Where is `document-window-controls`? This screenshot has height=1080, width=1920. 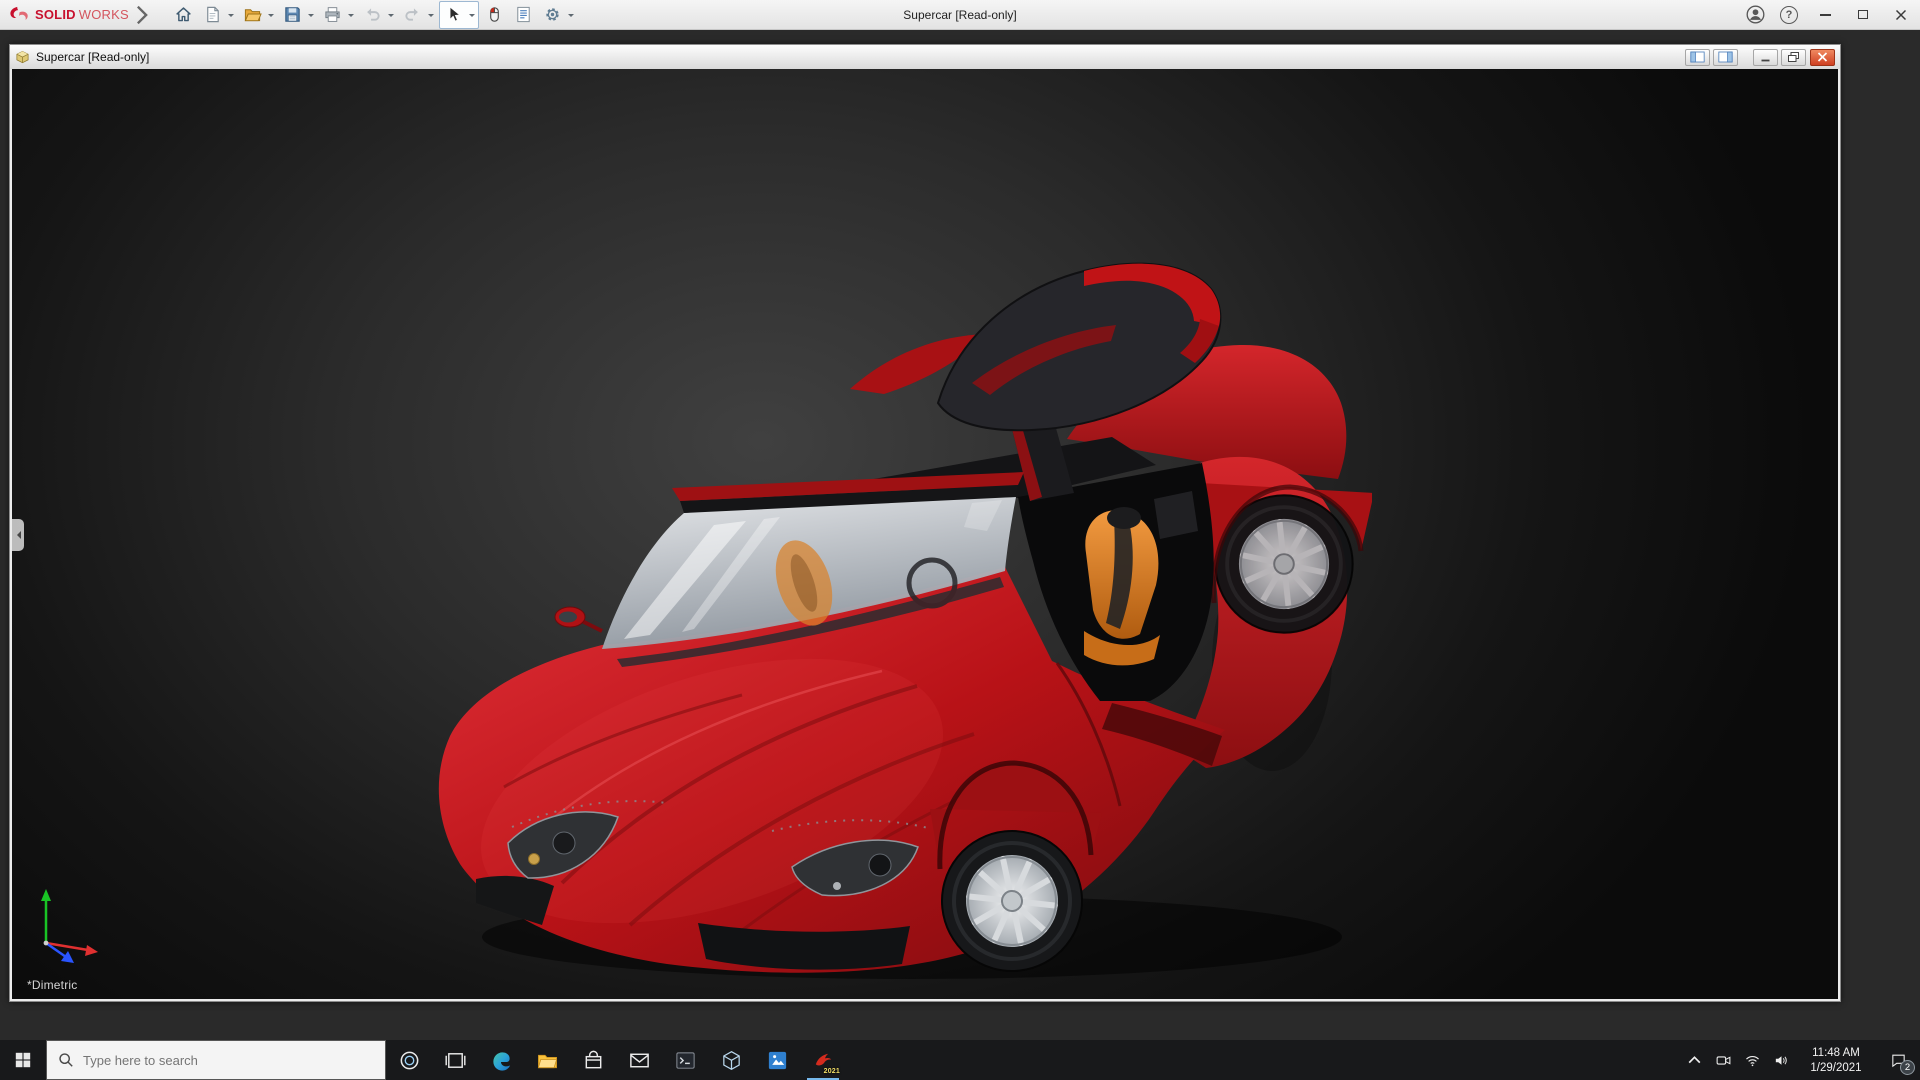
document-window-controls is located at coordinates (1760, 57).